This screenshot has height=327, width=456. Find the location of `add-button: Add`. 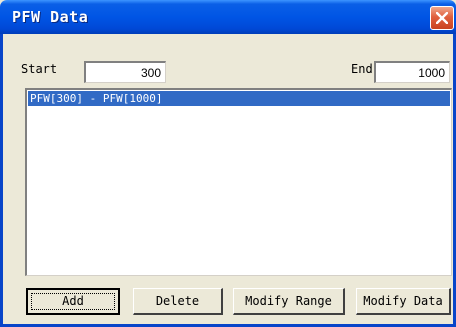

add-button: Add is located at coordinates (73, 301).